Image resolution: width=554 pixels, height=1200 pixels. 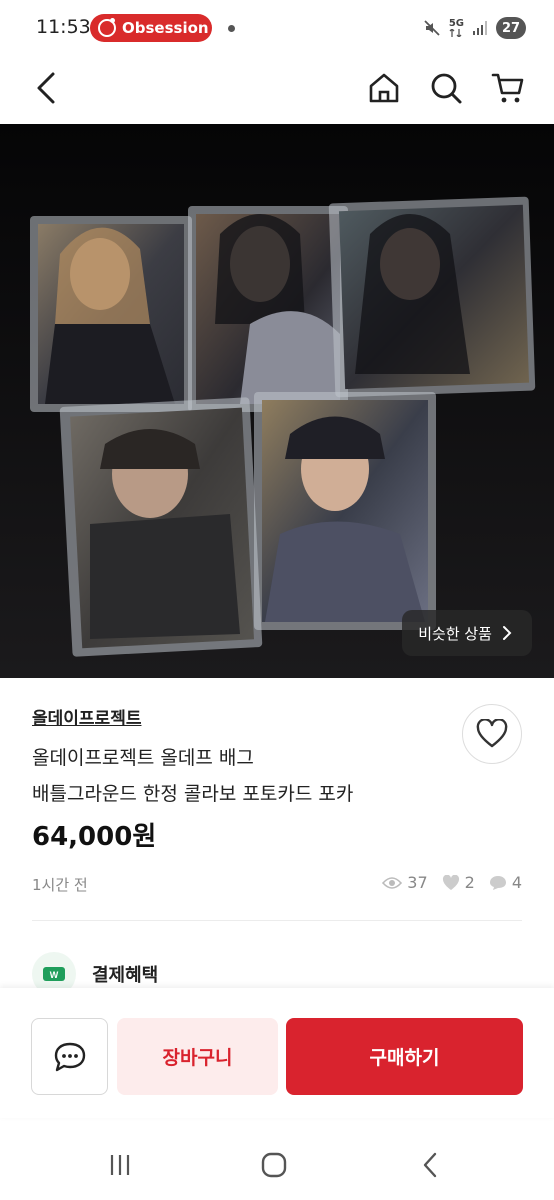 I want to click on heart-small-icon, so click(x=450, y=882).